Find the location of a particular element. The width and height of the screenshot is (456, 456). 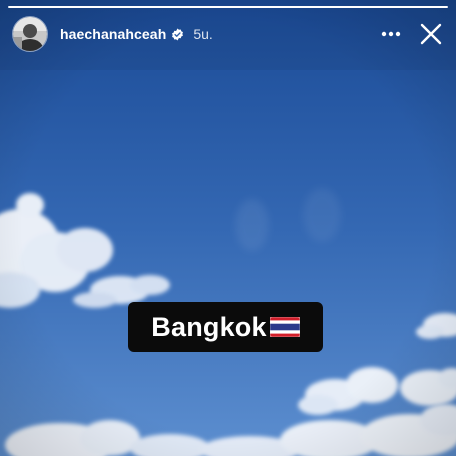

username: haechanahceah is located at coordinates (113, 34).